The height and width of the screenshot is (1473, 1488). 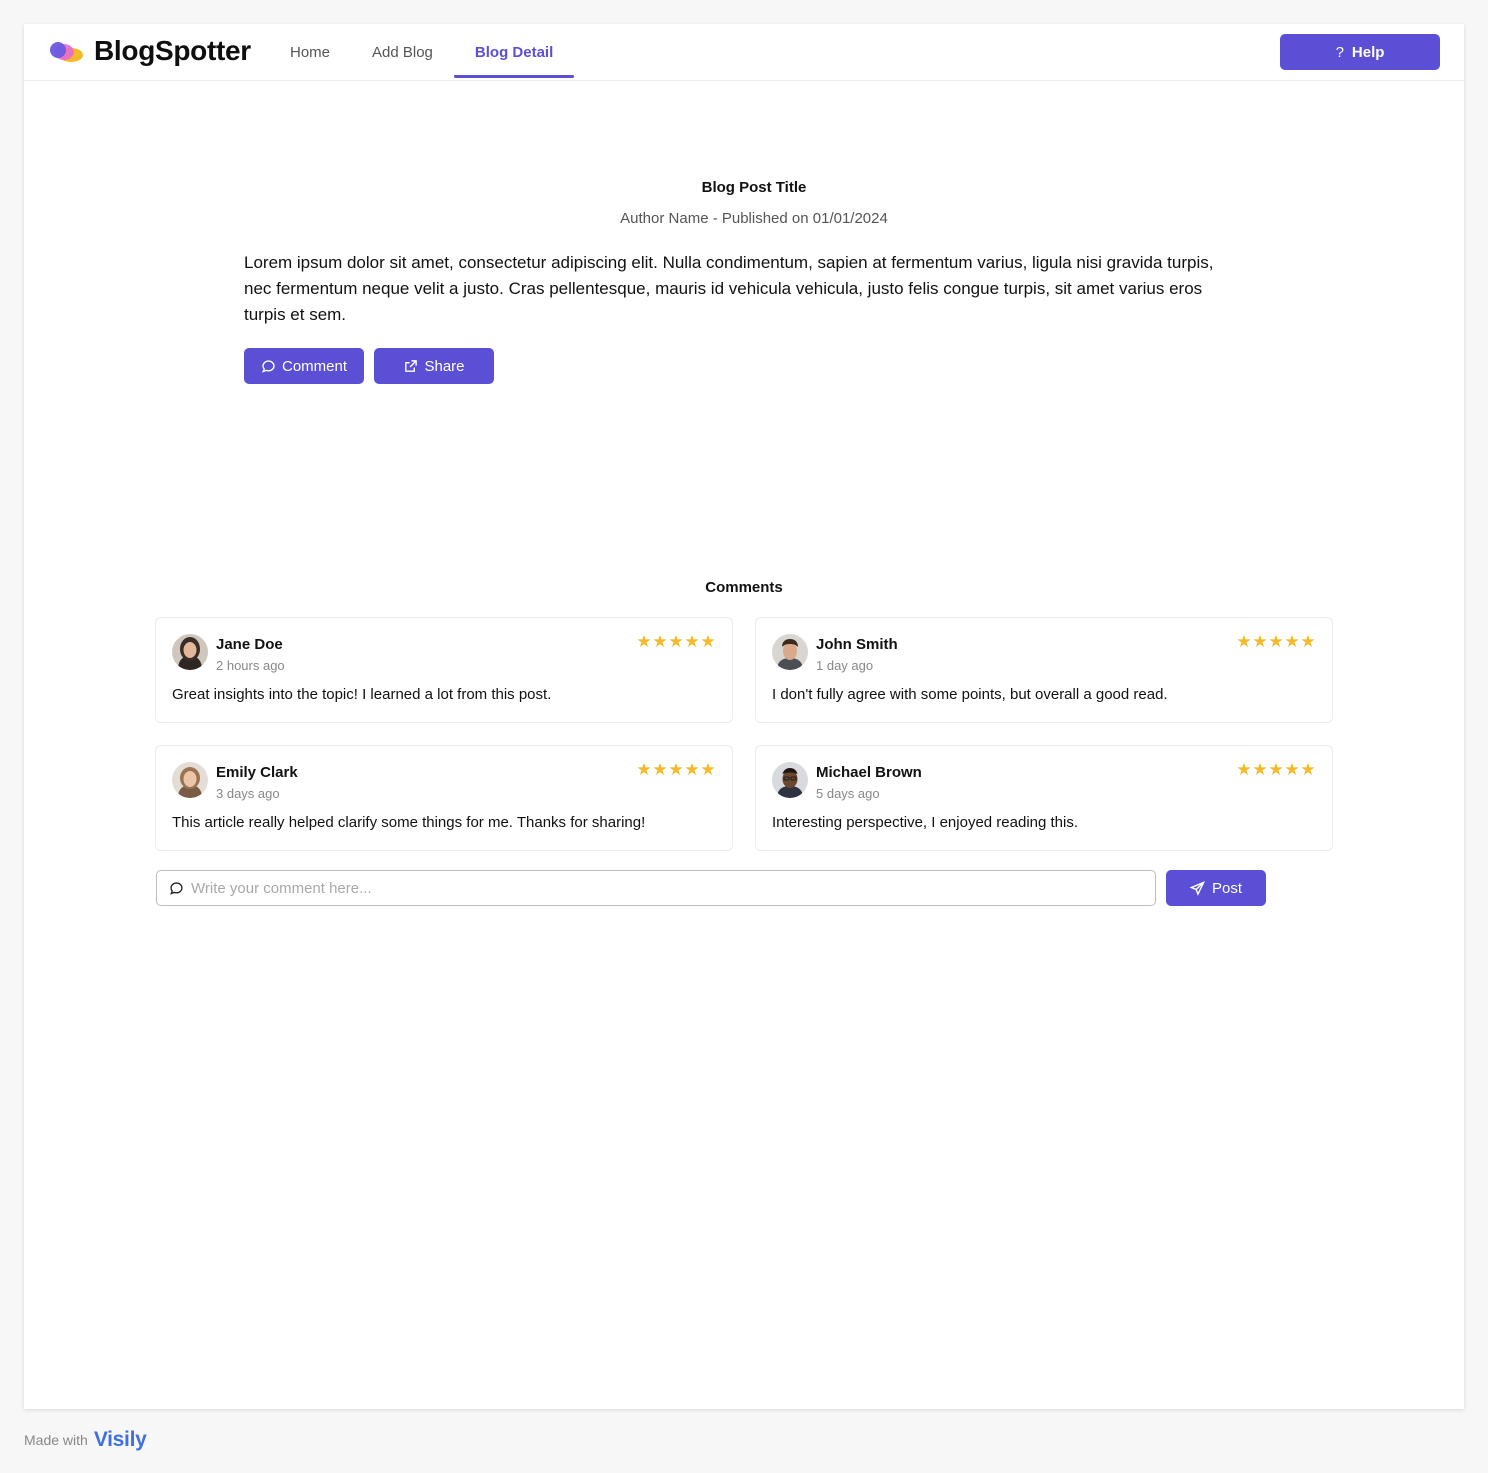 I want to click on comment-time: 1 day ago, so click(x=845, y=665).